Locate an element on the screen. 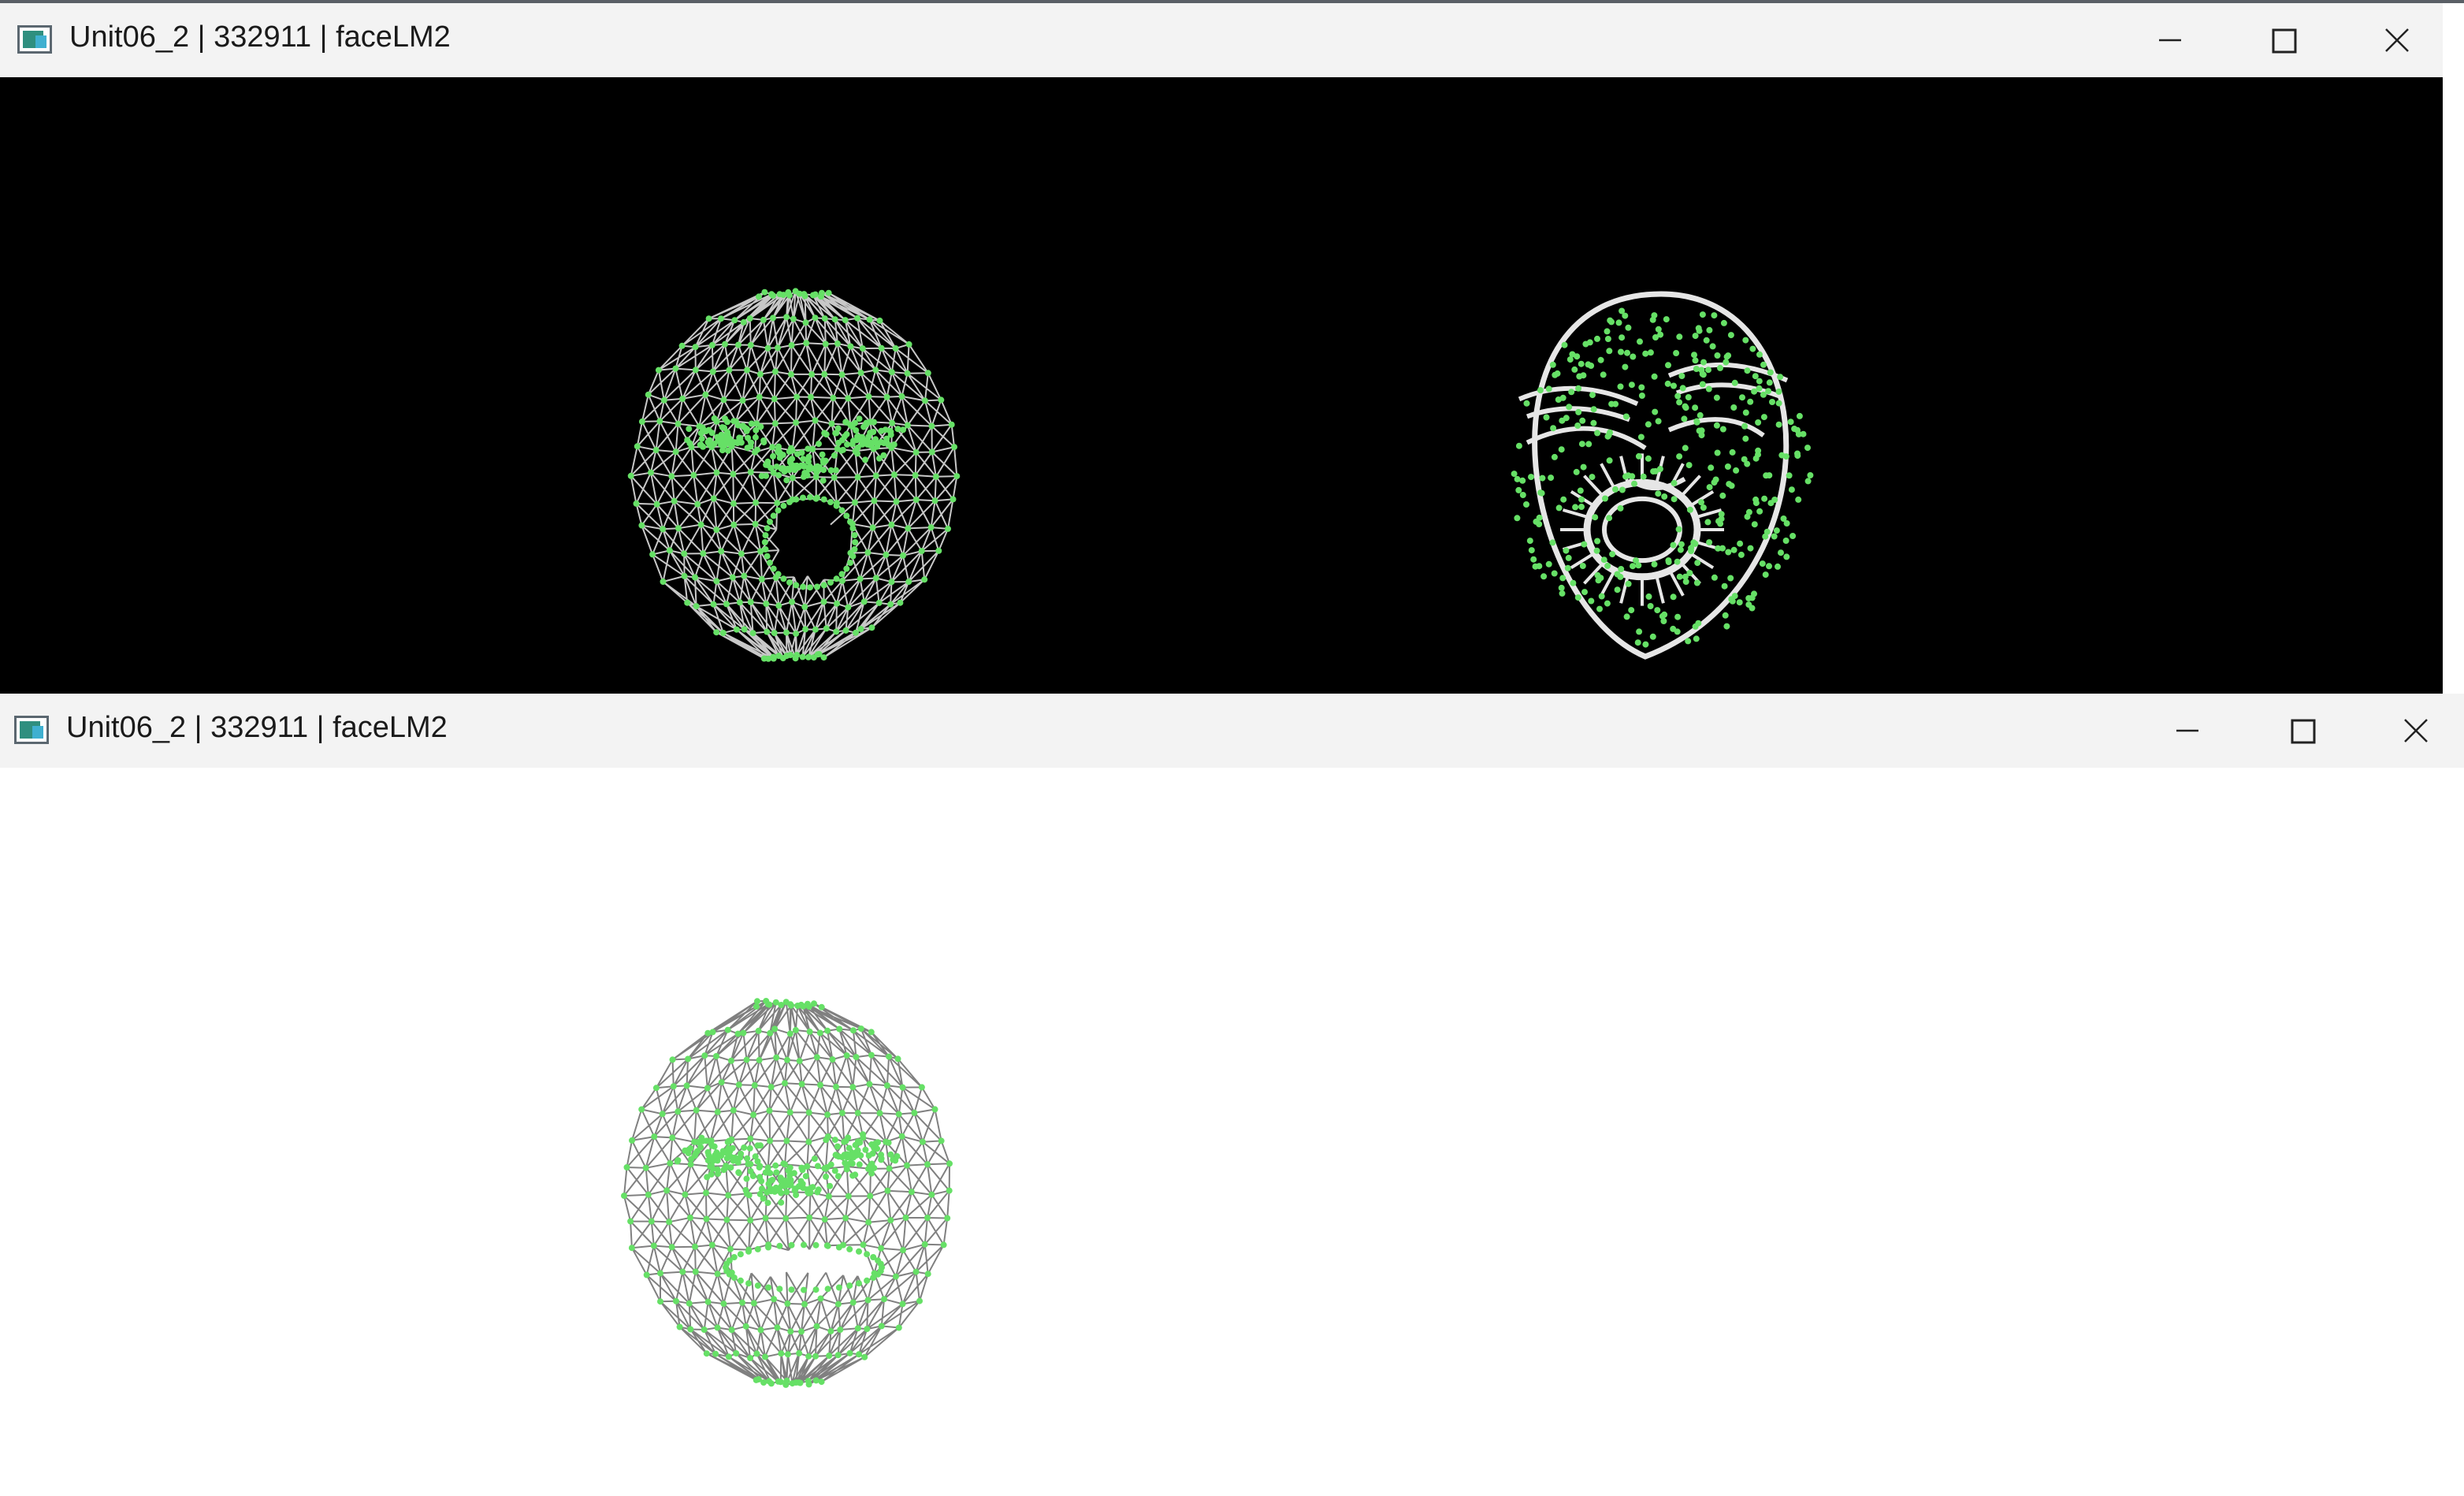 Image resolution: width=2464 pixels, height=1496 pixels. contour-landmark-face is located at coordinates (1662, 476).